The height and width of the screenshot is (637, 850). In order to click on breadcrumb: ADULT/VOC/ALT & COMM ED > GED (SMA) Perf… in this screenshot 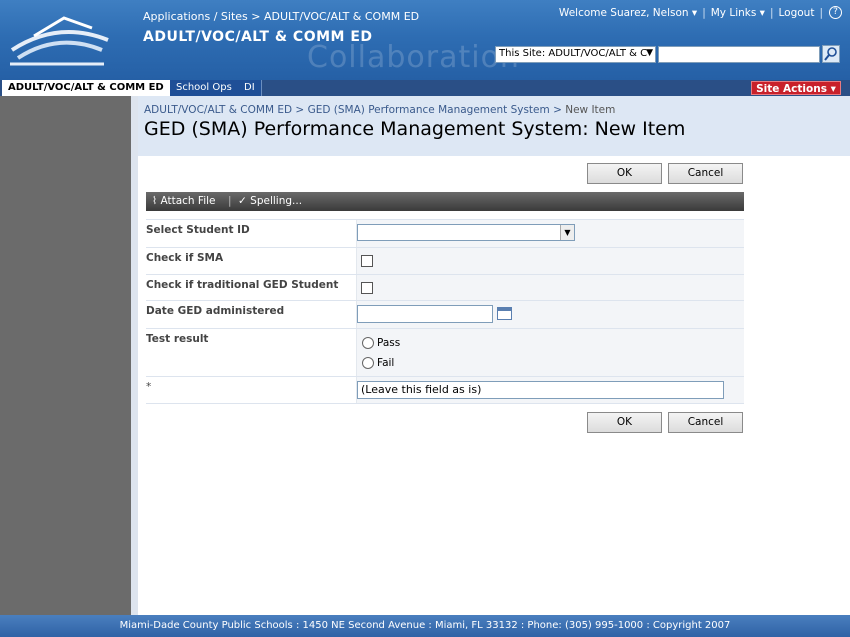, I will do `click(380, 110)`.